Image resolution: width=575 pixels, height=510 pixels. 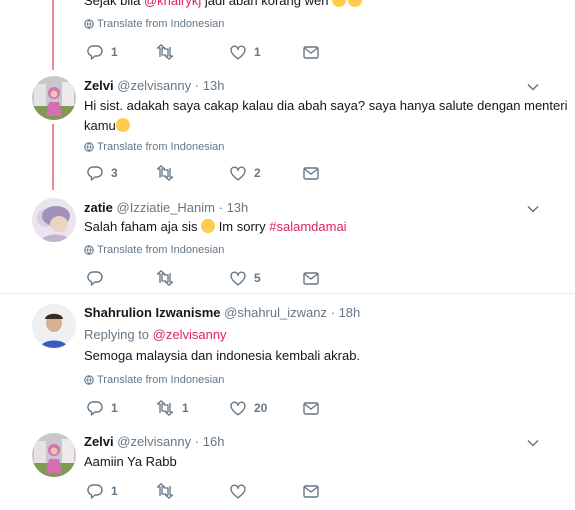 I want to click on tweet-actions: 1 1, so click(x=214, y=52).